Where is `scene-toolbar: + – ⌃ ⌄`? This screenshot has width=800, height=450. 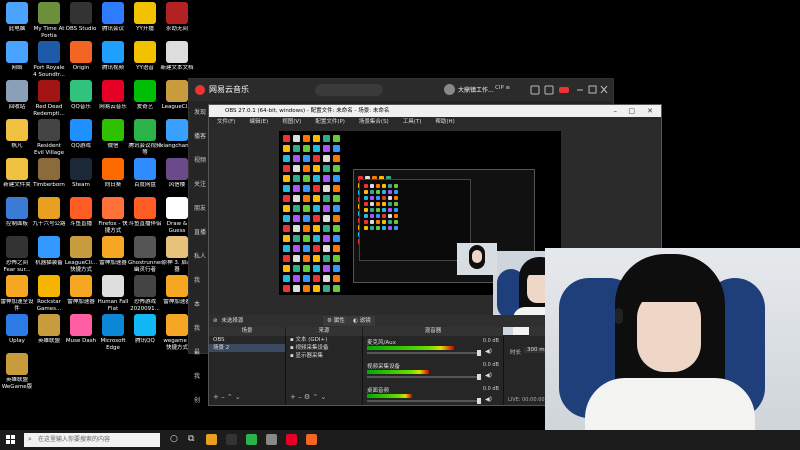 scene-toolbar: + – ⌃ ⌄ is located at coordinates (227, 397).